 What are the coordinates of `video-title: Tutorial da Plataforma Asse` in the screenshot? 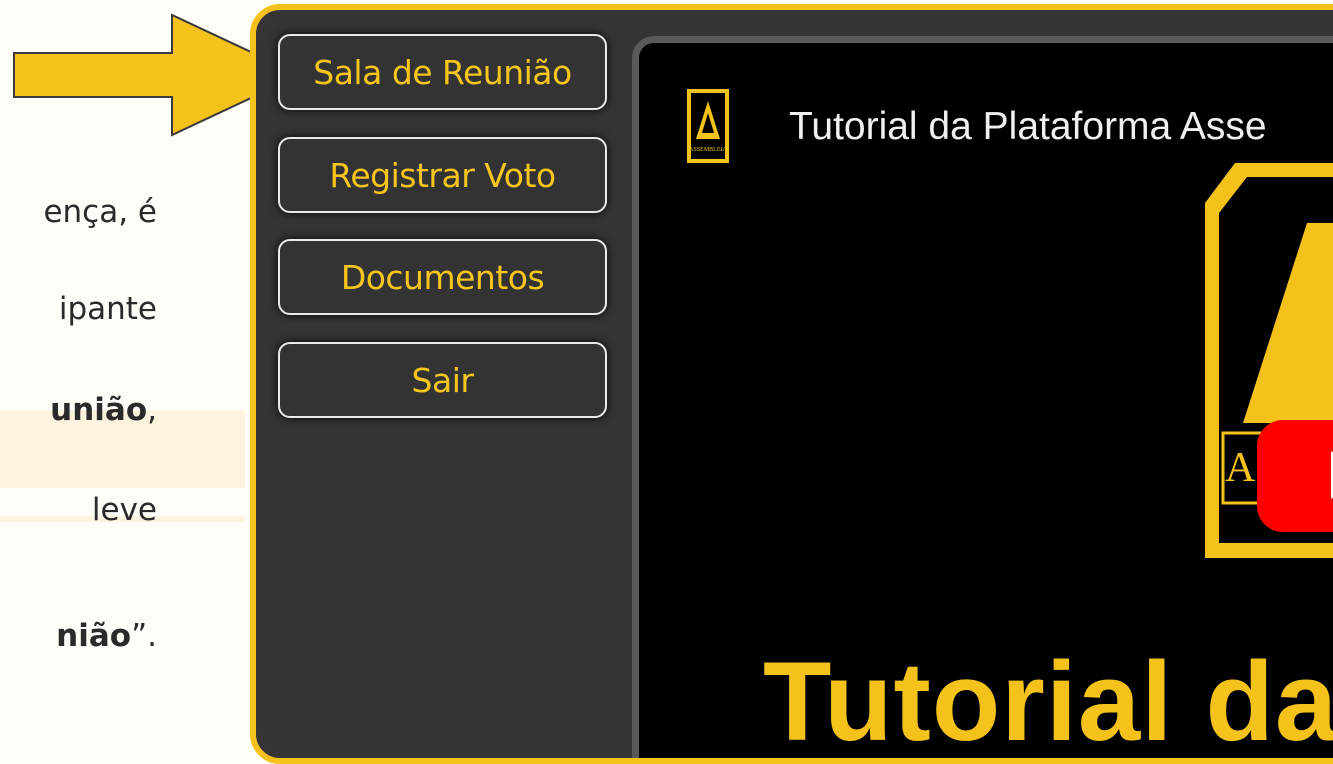 It's located at (1028, 127).